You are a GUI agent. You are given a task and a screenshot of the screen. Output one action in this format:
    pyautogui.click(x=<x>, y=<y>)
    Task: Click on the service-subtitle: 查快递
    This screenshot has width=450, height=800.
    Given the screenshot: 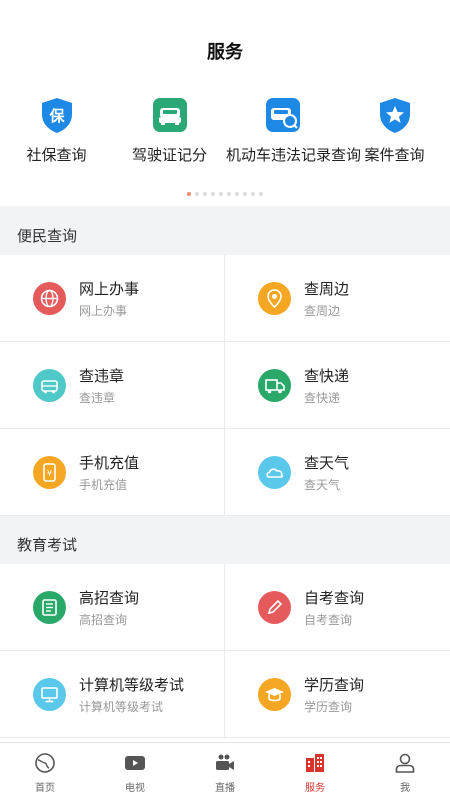 What is the action you would take?
    pyautogui.click(x=322, y=398)
    